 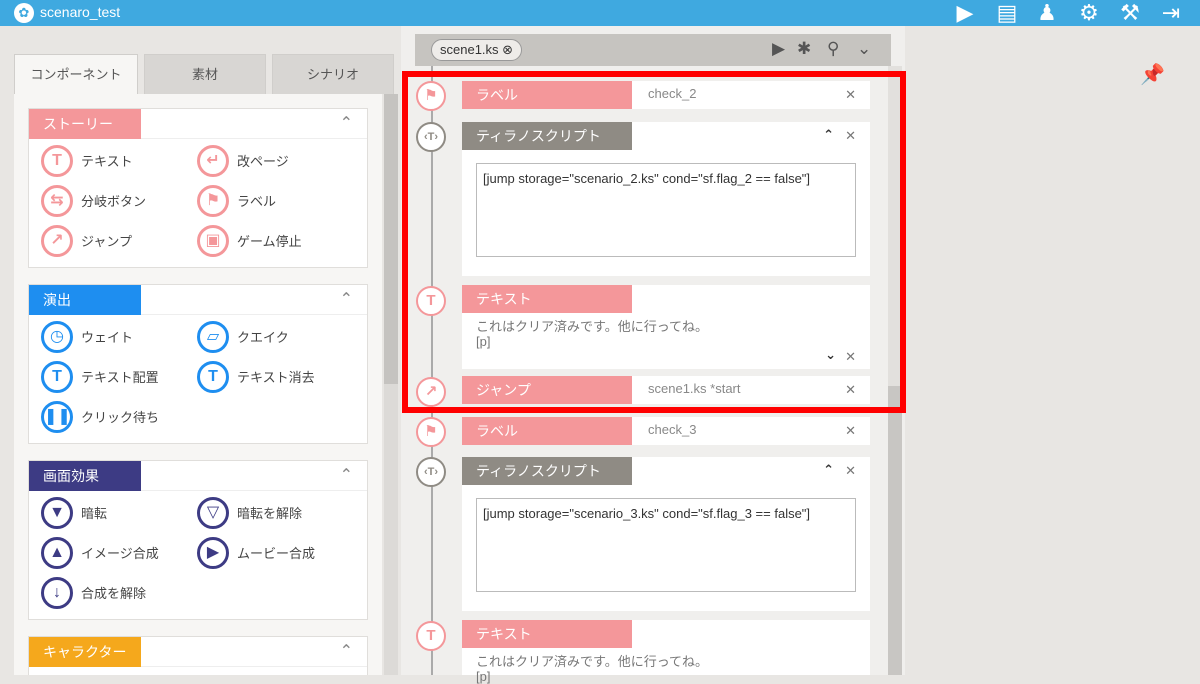 I want to click on component-label: ムービー合成, so click(x=276, y=553).